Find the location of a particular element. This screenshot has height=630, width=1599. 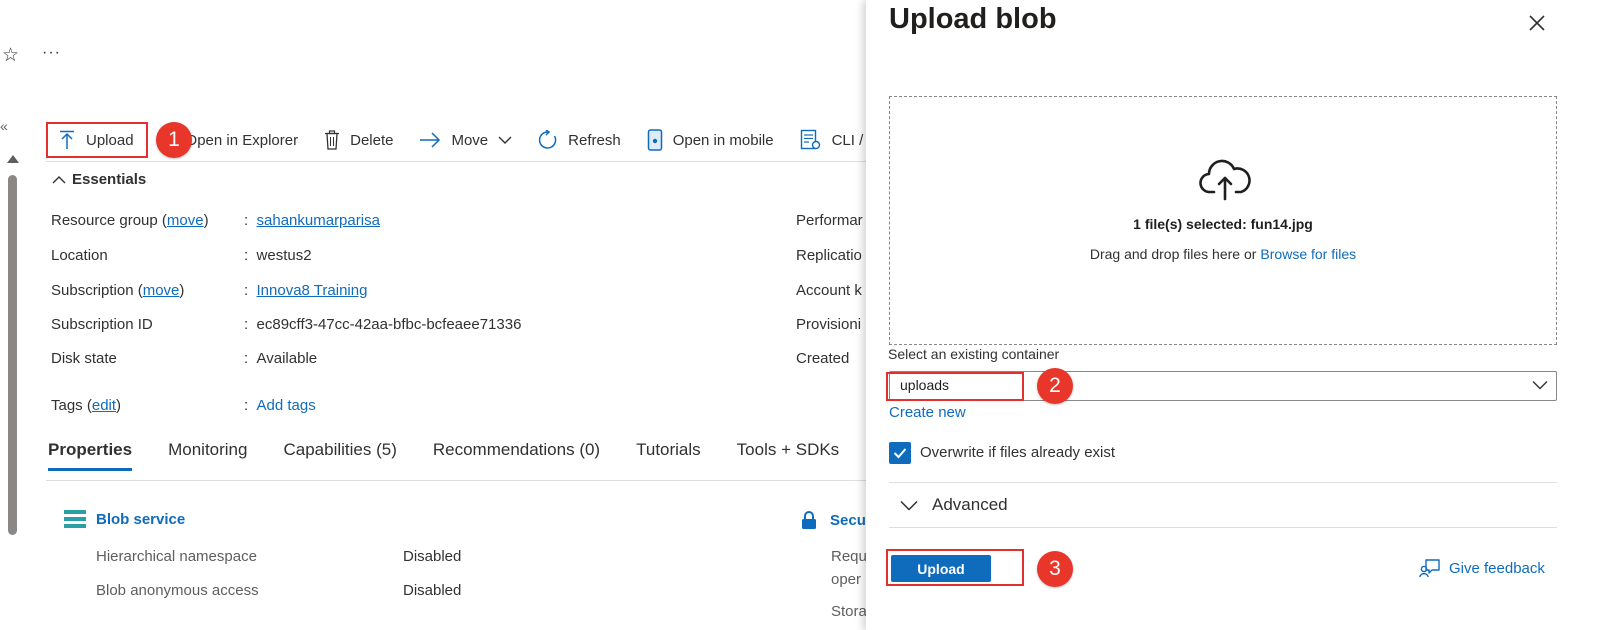

tags-label: Tags (edit) is located at coordinates (86, 405).